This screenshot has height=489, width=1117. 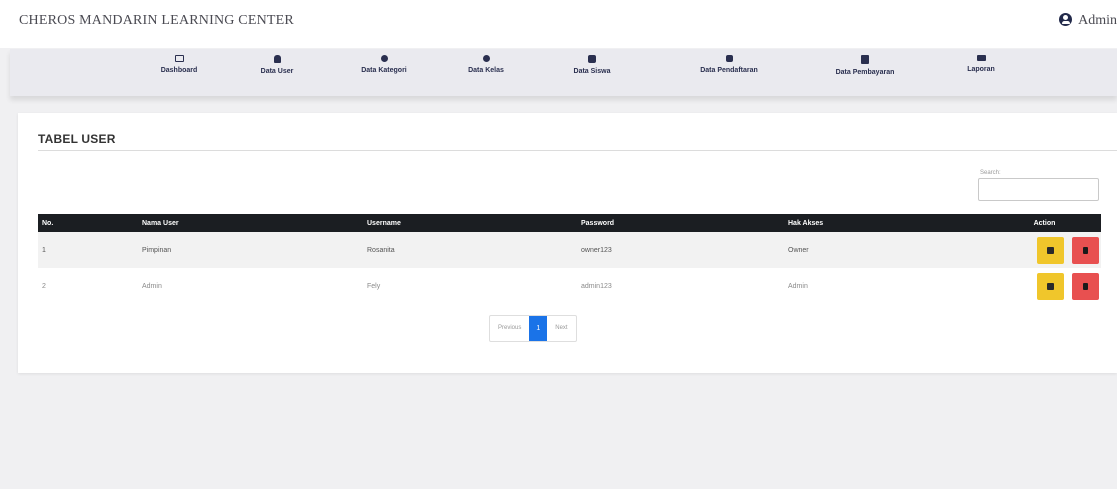 What do you see at coordinates (990, 173) in the screenshot?
I see `search-label: Search:` at bounding box center [990, 173].